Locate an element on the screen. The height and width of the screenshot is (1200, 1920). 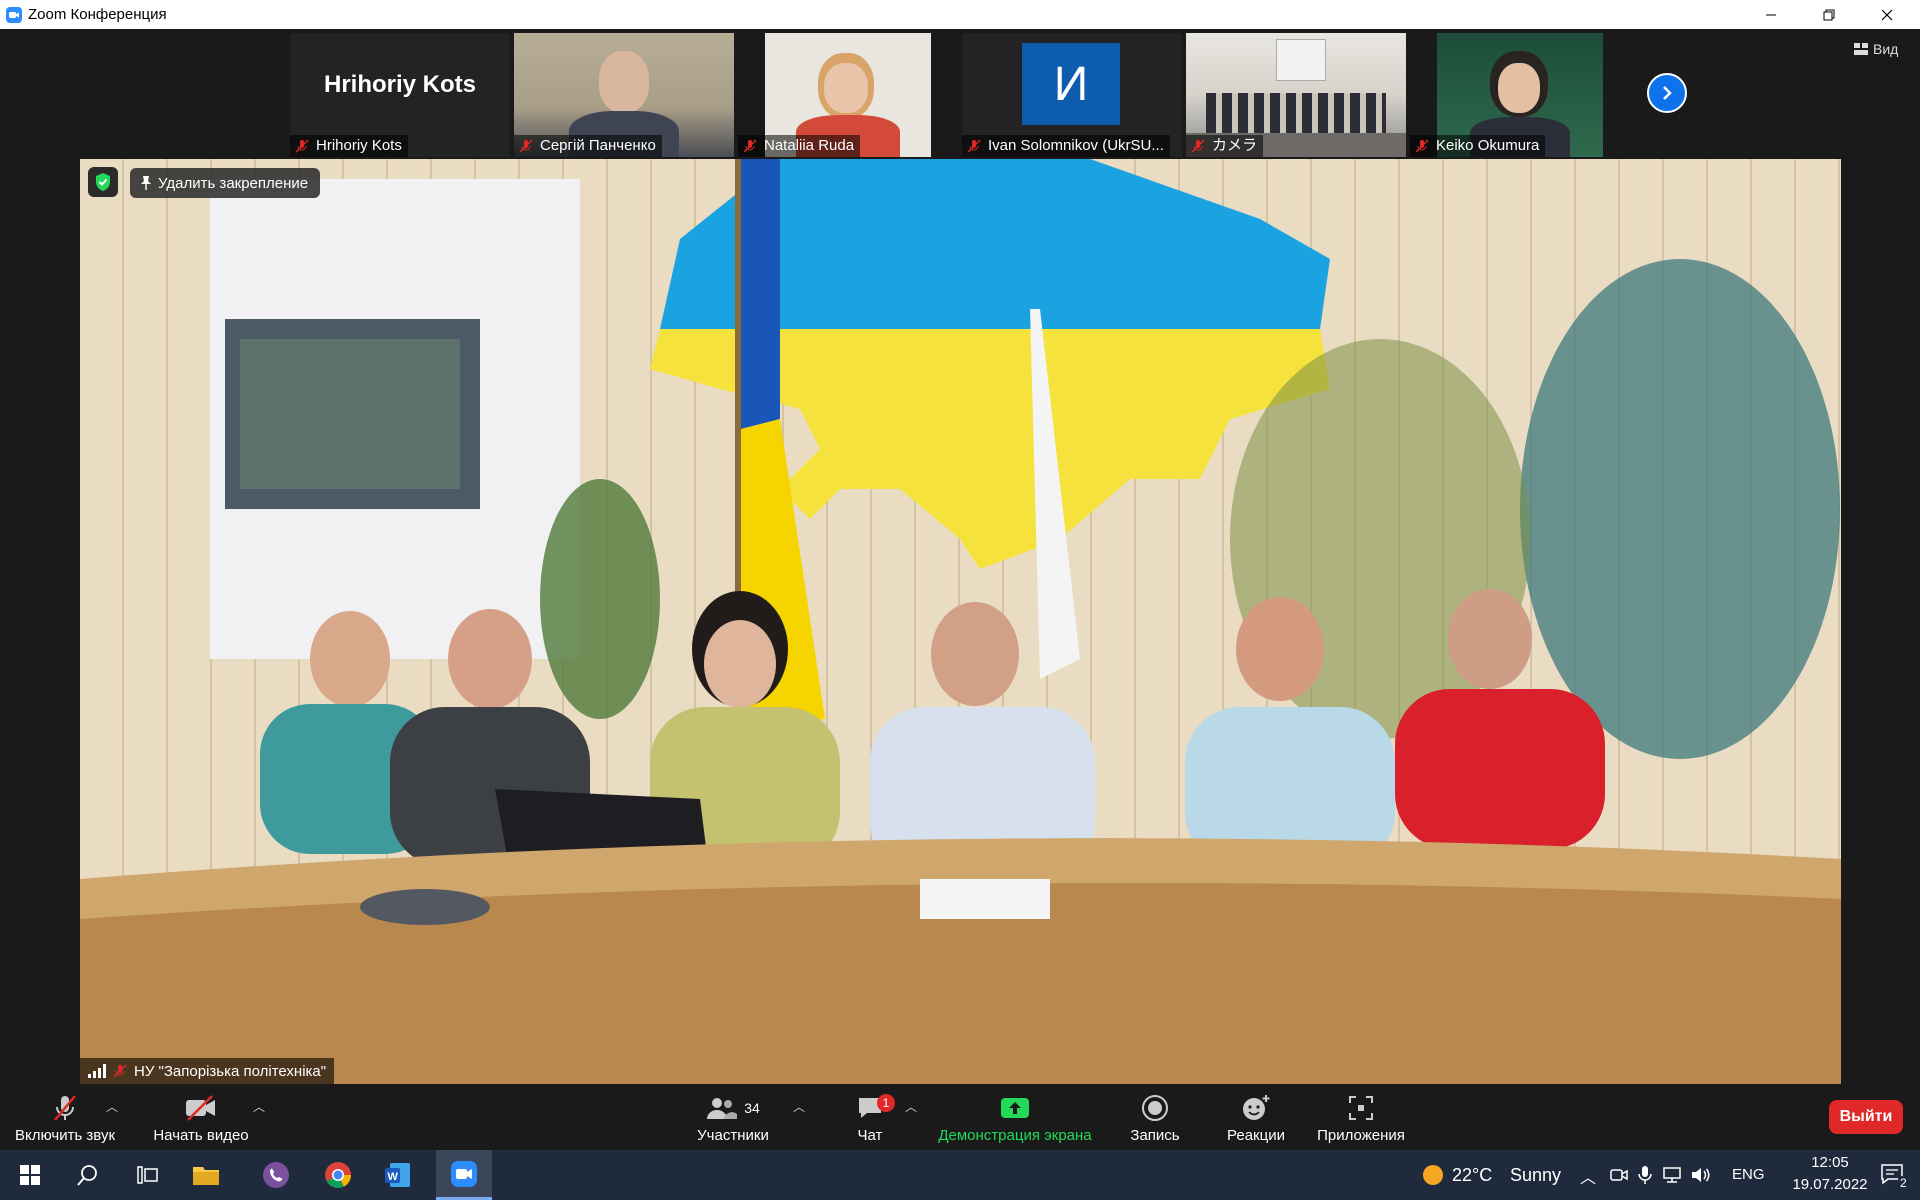
start-video-button: Начать видео is located at coordinates (201, 1117).